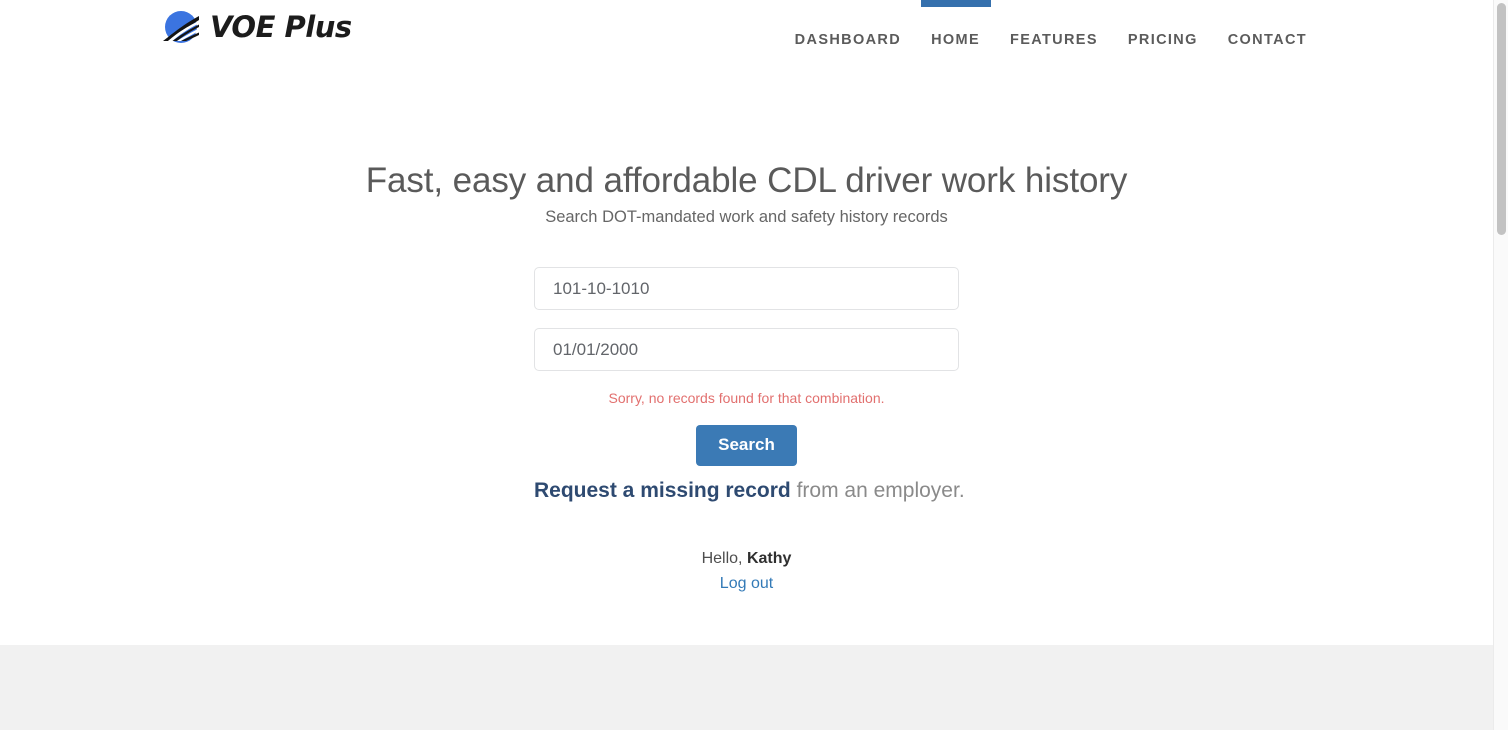 The height and width of the screenshot is (730, 1508). What do you see at coordinates (1500, 365) in the screenshot?
I see `vertical-scrollbar` at bounding box center [1500, 365].